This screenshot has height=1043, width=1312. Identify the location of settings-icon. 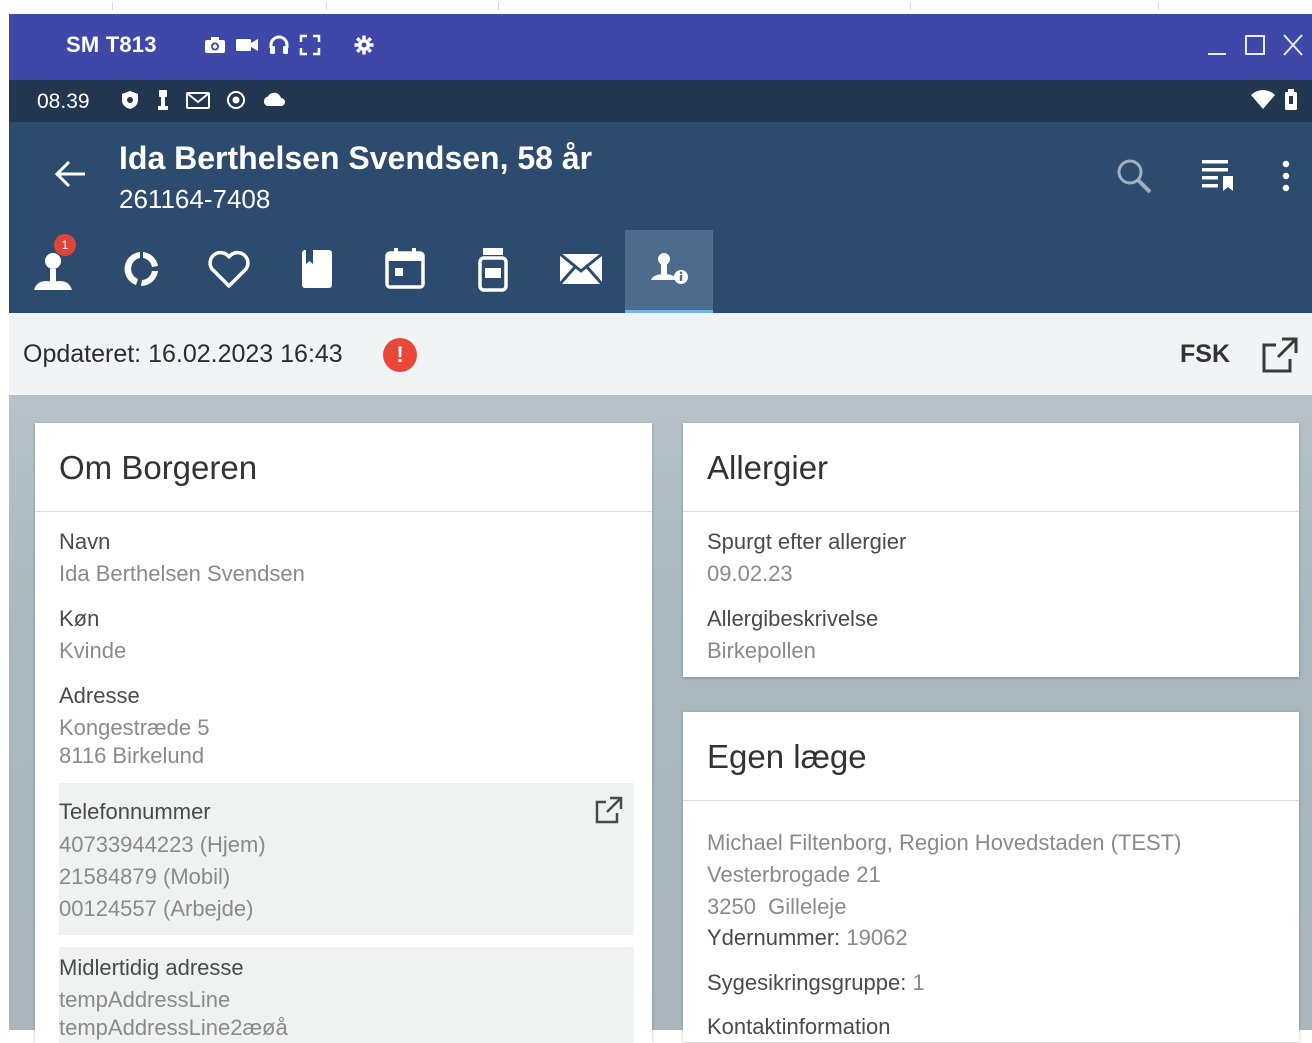
(364, 47).